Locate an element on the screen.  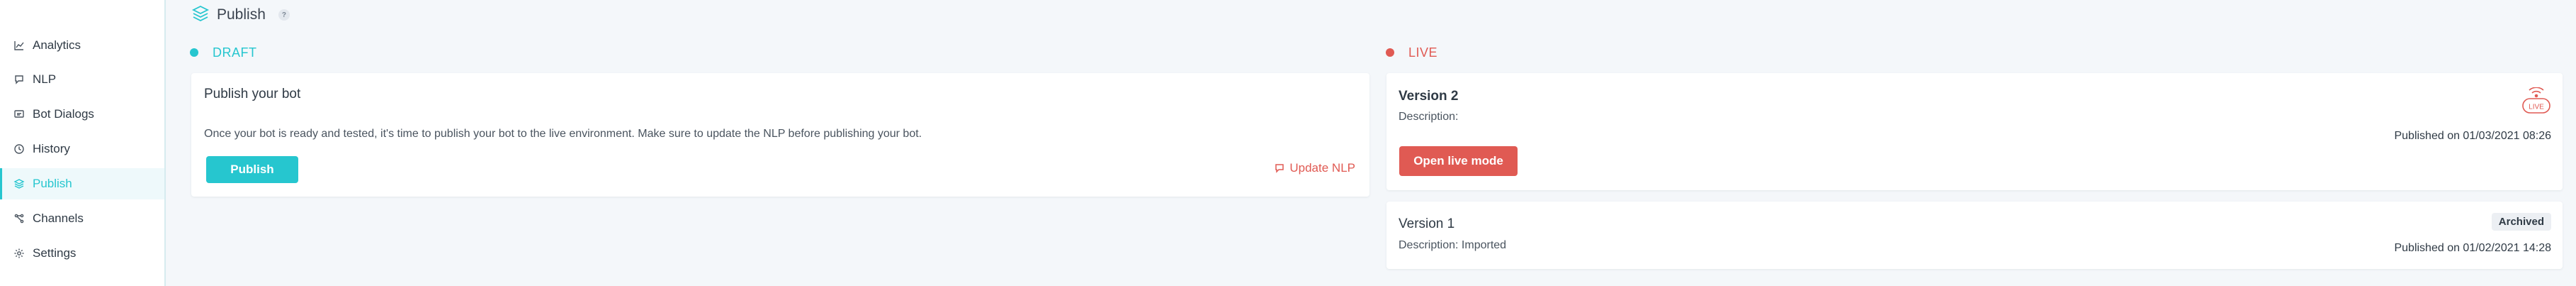
draft-status-dot is located at coordinates (194, 53).